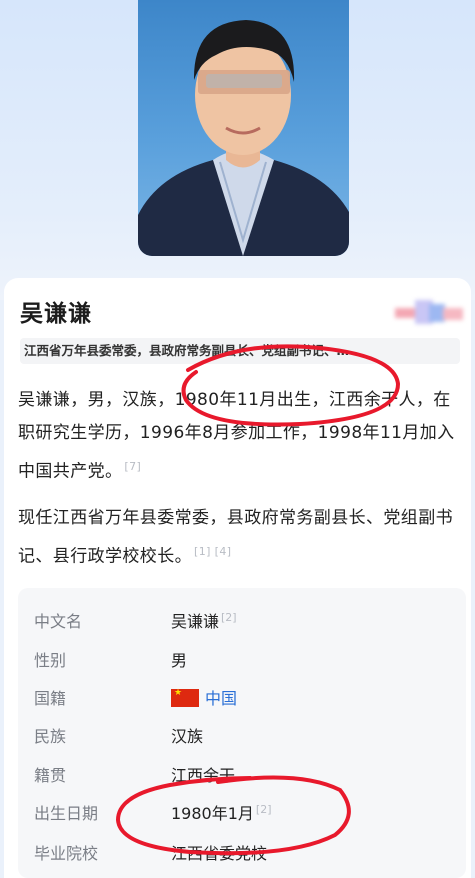  I want to click on info-key: 性别, so click(50, 660).